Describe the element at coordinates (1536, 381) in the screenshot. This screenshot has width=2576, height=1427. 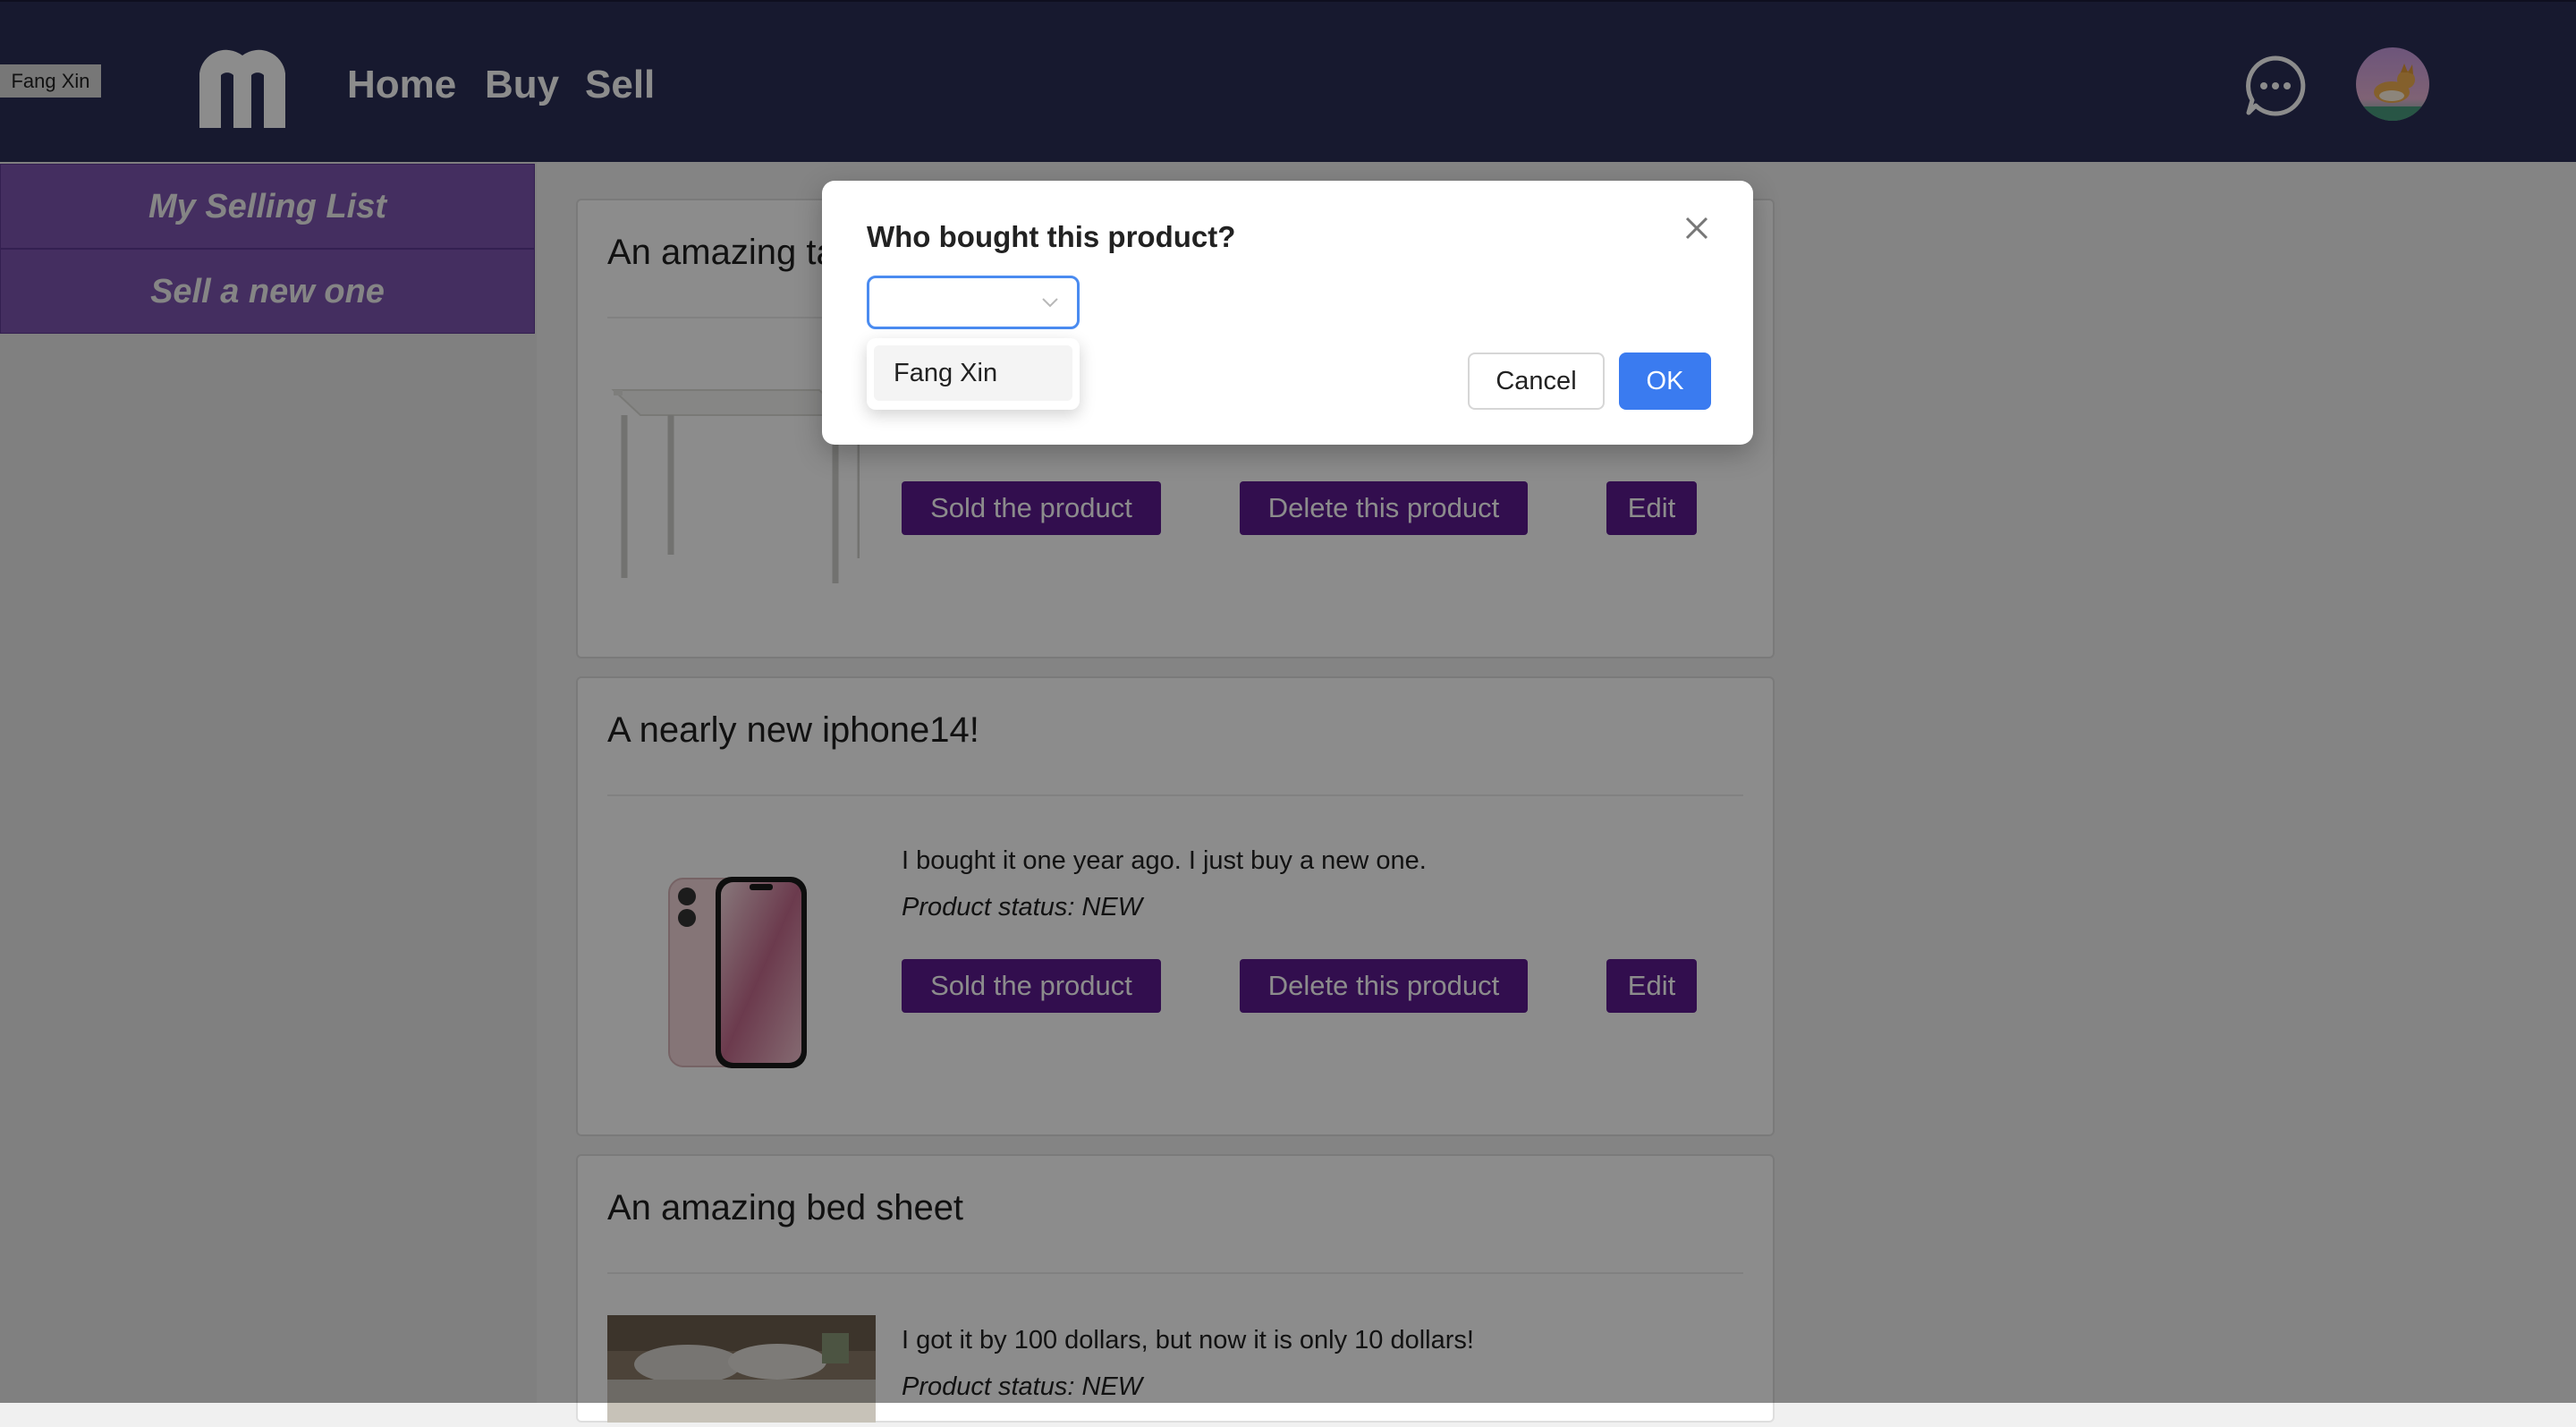
I see `cancel-button: Cancel` at that location.